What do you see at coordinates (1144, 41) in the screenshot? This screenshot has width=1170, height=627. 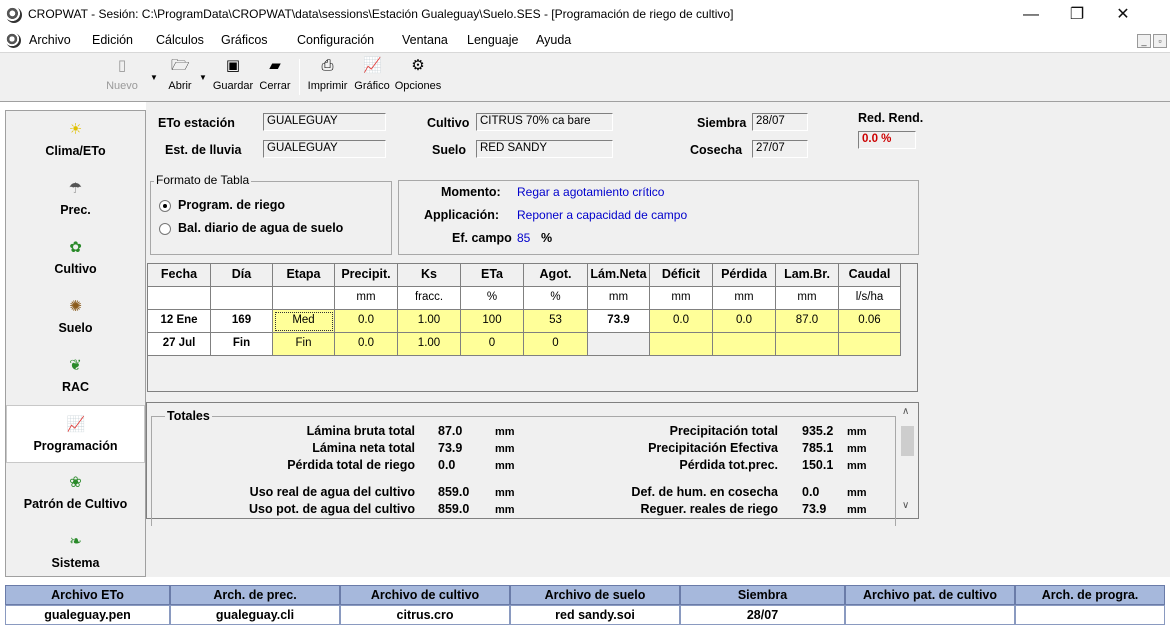 I see `mdi-minimize-button: _` at bounding box center [1144, 41].